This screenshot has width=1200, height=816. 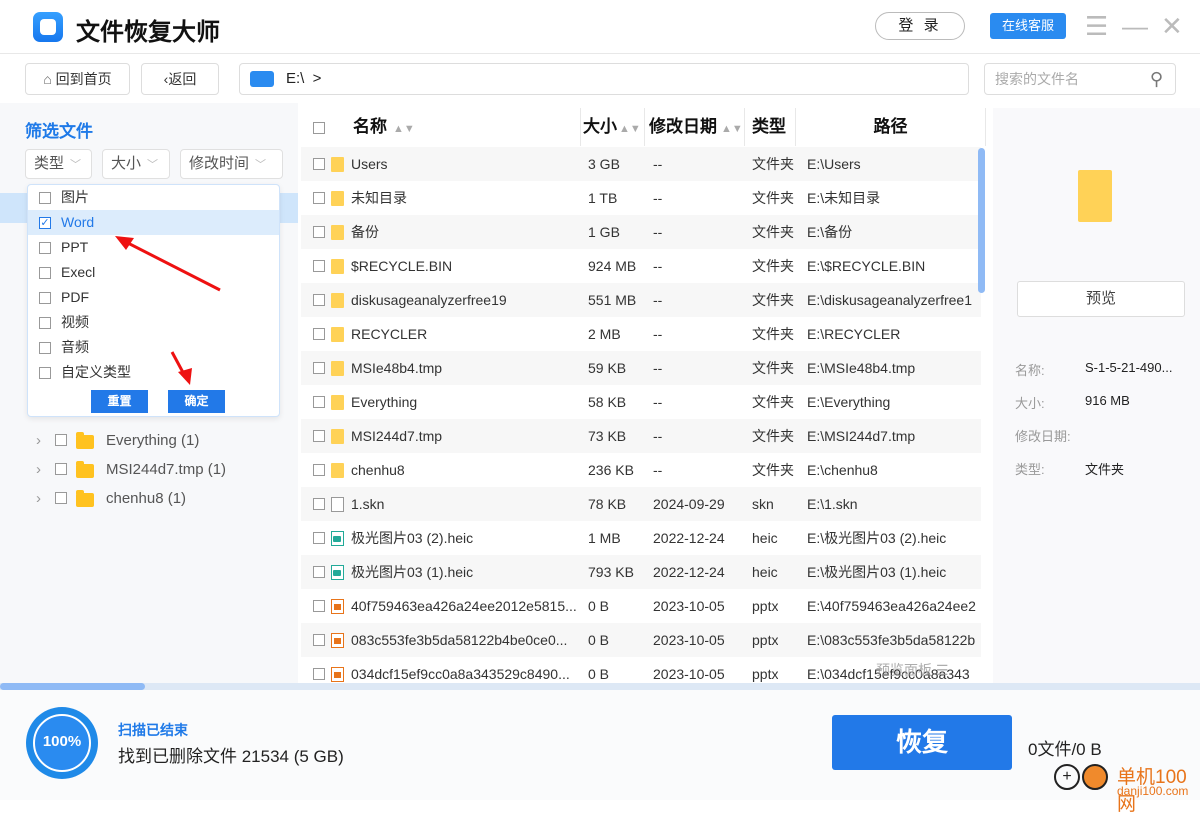 What do you see at coordinates (180, 79) in the screenshot?
I see `back-button: ‹返回` at bounding box center [180, 79].